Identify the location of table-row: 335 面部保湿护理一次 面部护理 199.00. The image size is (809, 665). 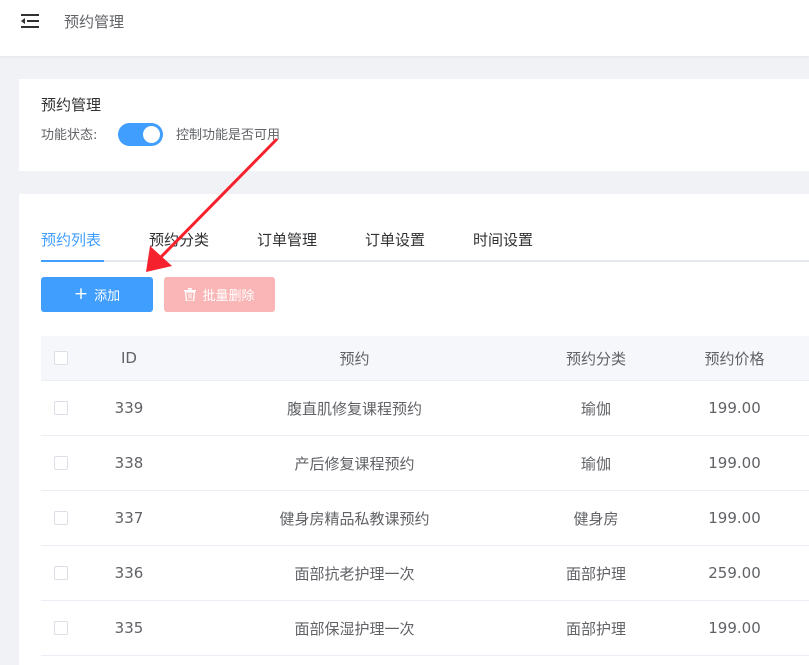
(425, 628).